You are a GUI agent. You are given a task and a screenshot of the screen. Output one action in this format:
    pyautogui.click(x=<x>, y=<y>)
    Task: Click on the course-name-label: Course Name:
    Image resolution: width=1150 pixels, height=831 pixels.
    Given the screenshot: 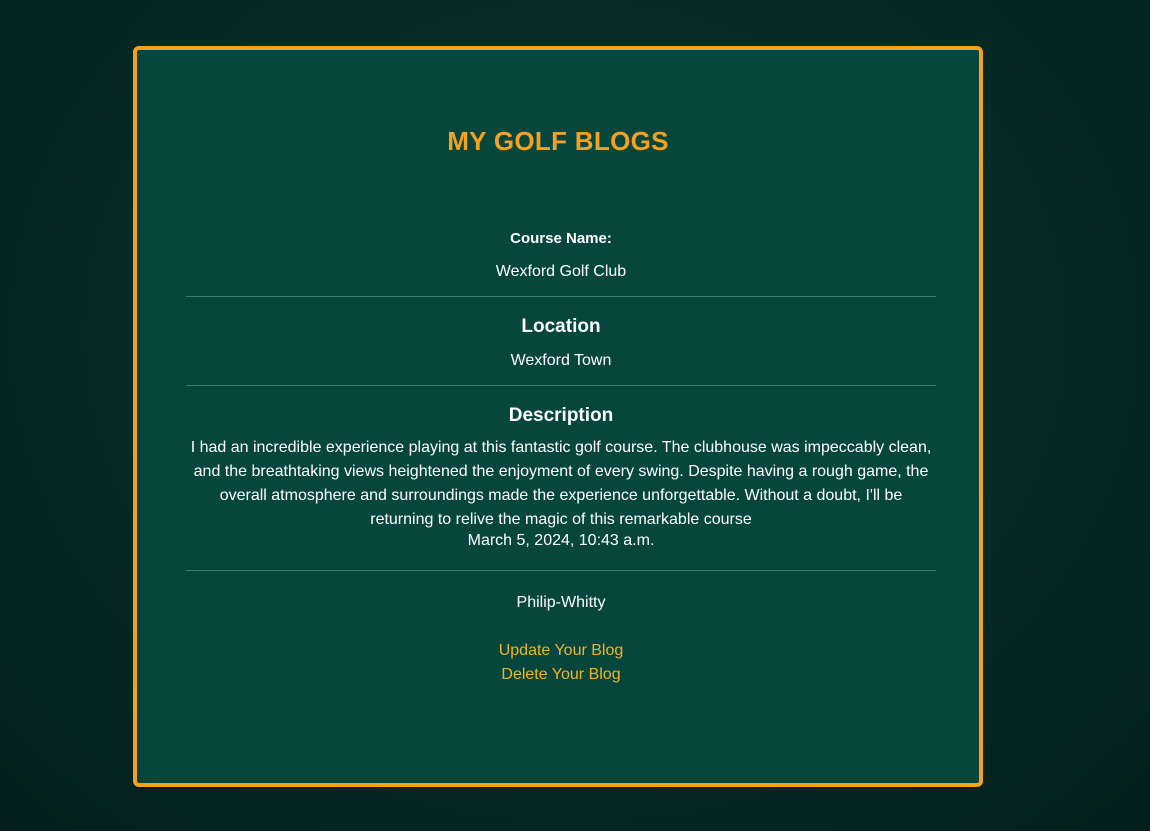 What is the action you would take?
    pyautogui.click(x=561, y=238)
    